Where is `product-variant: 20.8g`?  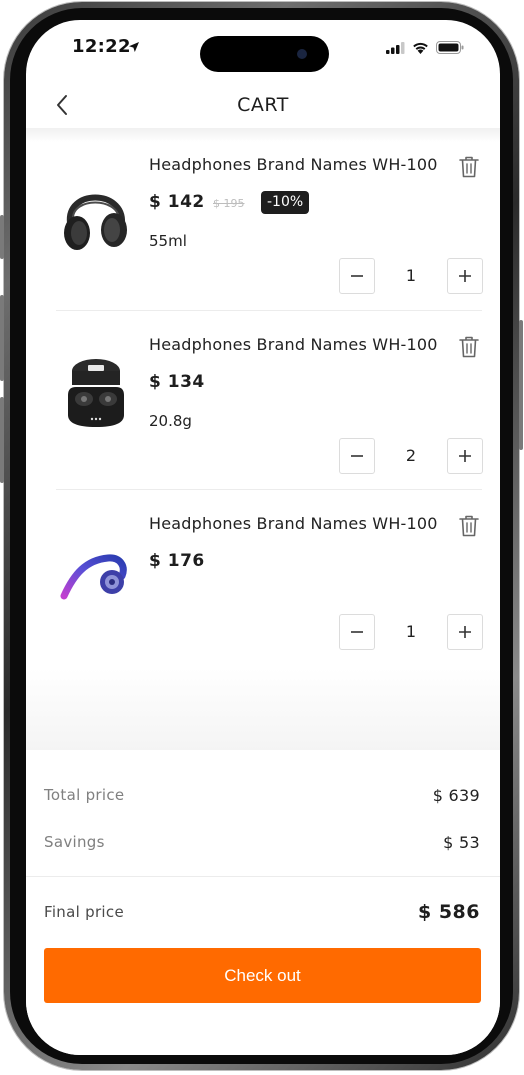
product-variant: 20.8g is located at coordinates (170, 421).